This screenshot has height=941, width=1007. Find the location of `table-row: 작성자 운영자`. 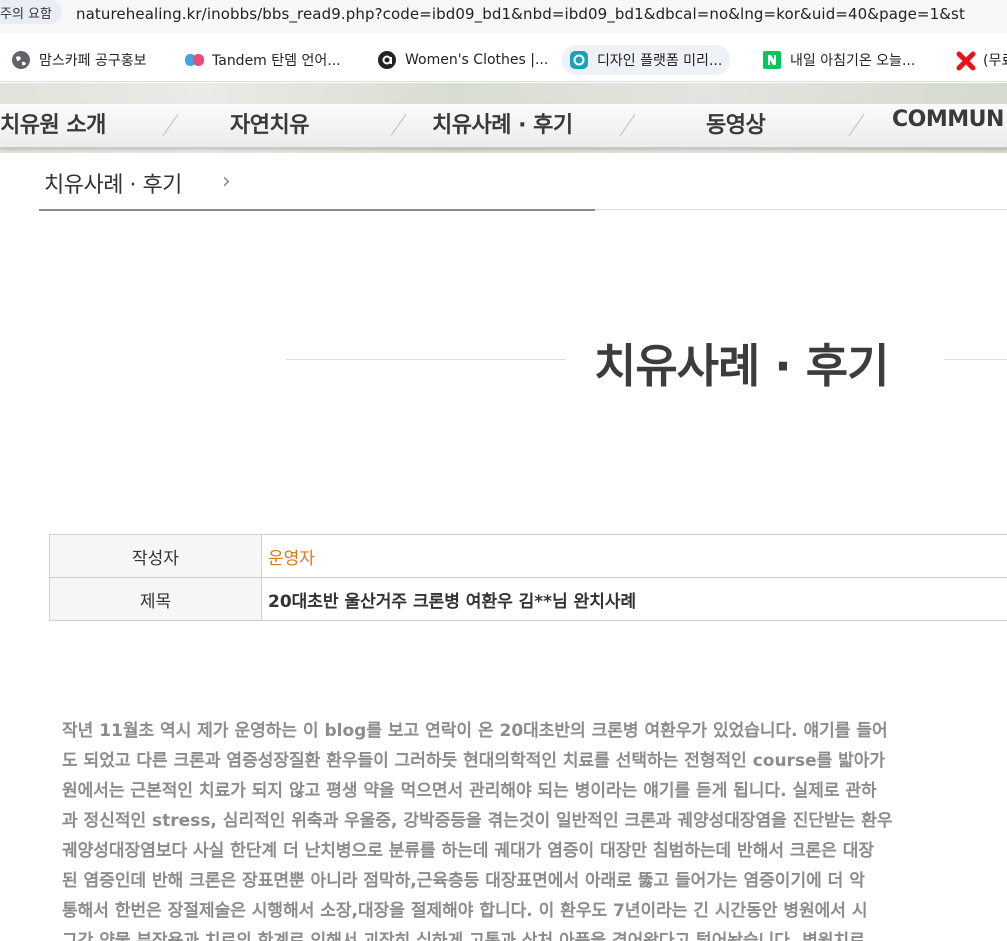

table-row: 작성자 운영자 is located at coordinates (528, 556).